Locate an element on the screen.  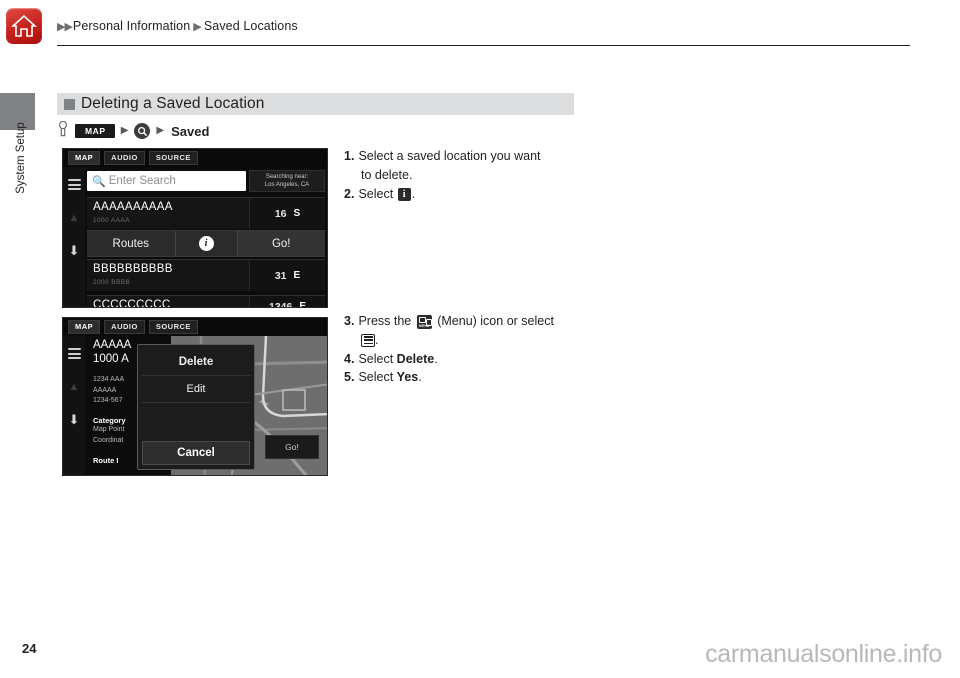
step-2: 2. Select . is located at coordinates (474, 194).